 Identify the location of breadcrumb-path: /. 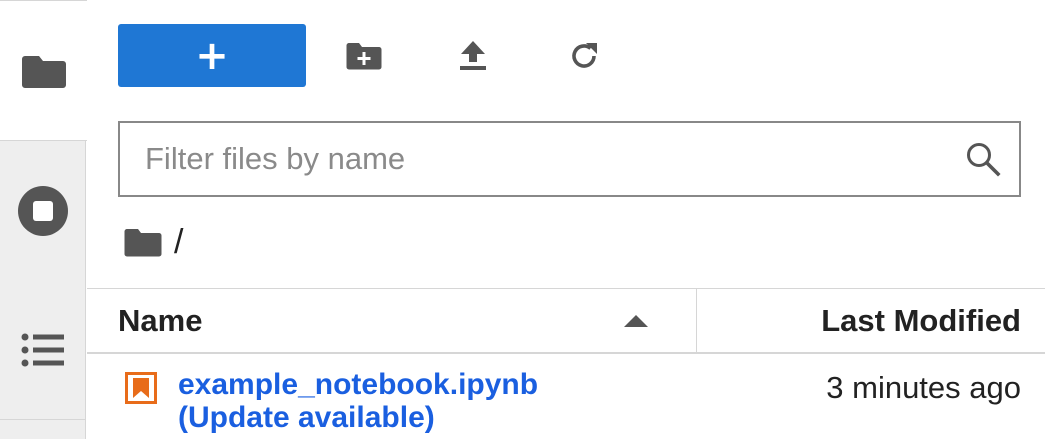
(179, 242).